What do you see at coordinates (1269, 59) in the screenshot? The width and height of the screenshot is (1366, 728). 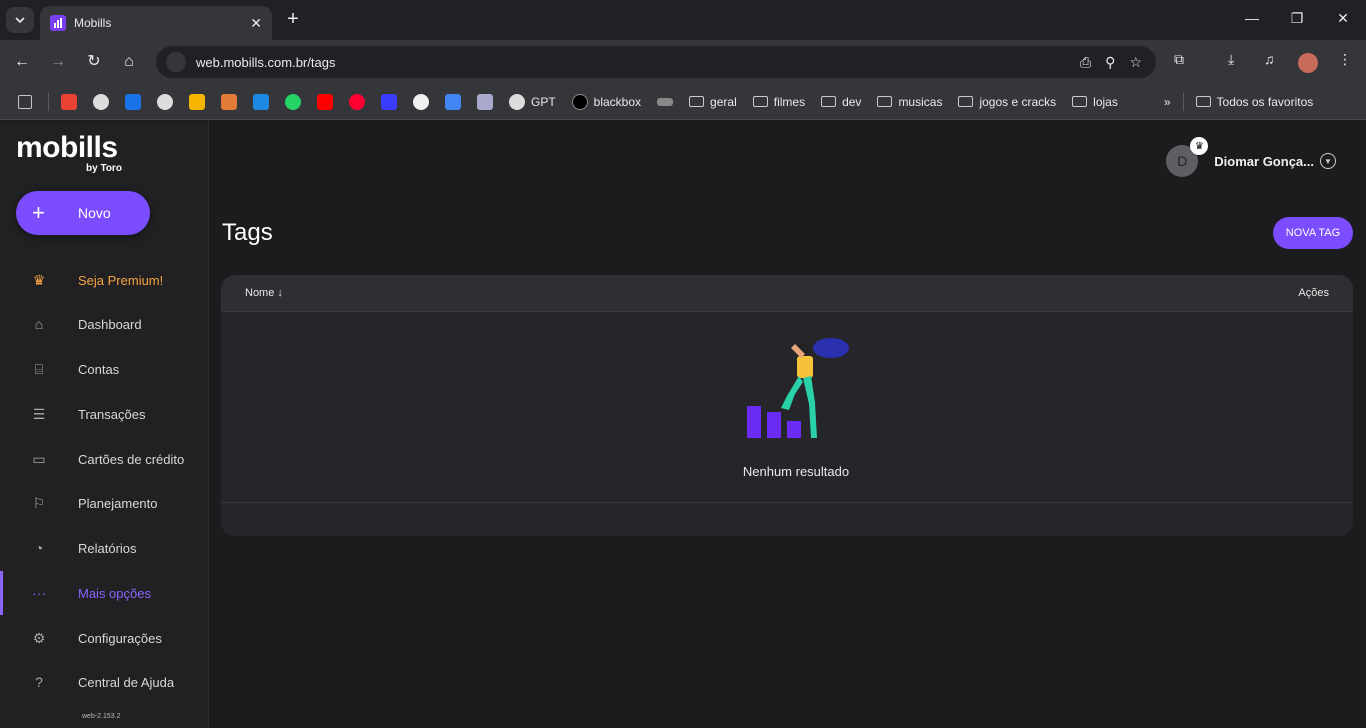 I see `media-icon: ♫` at bounding box center [1269, 59].